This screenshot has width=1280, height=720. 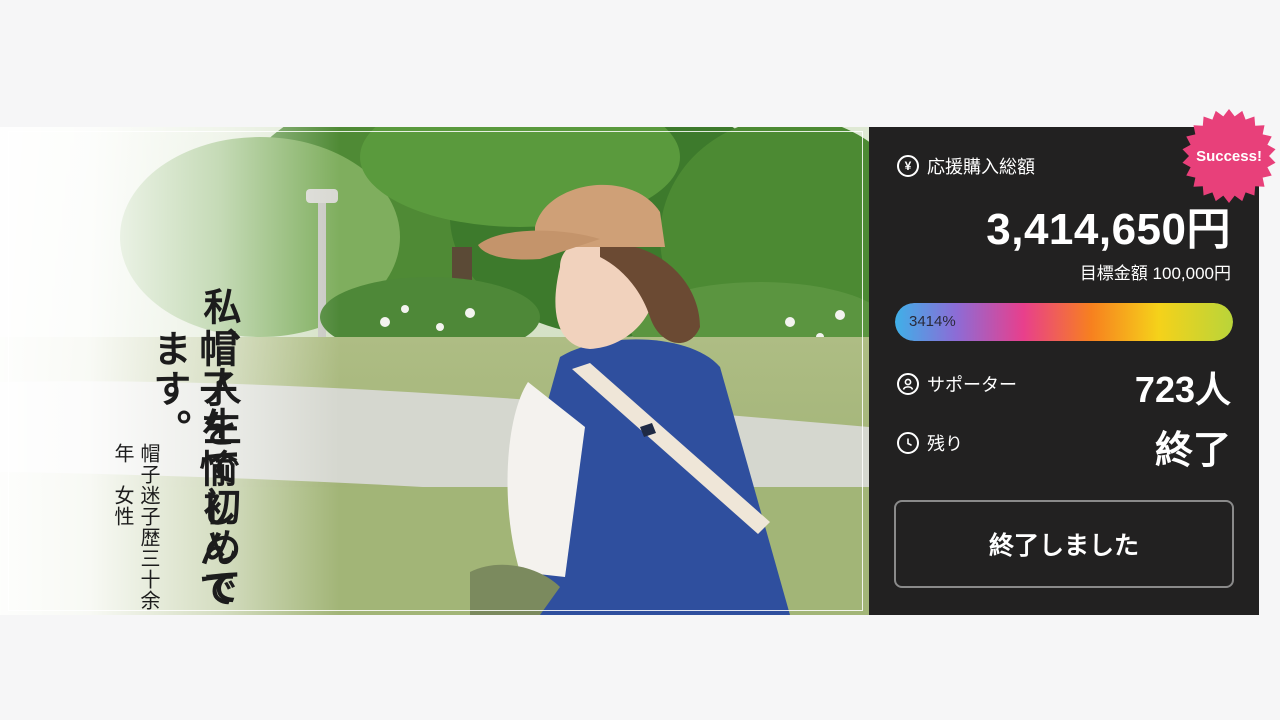 What do you see at coordinates (908, 443) in the screenshot?
I see `clock-icon` at bounding box center [908, 443].